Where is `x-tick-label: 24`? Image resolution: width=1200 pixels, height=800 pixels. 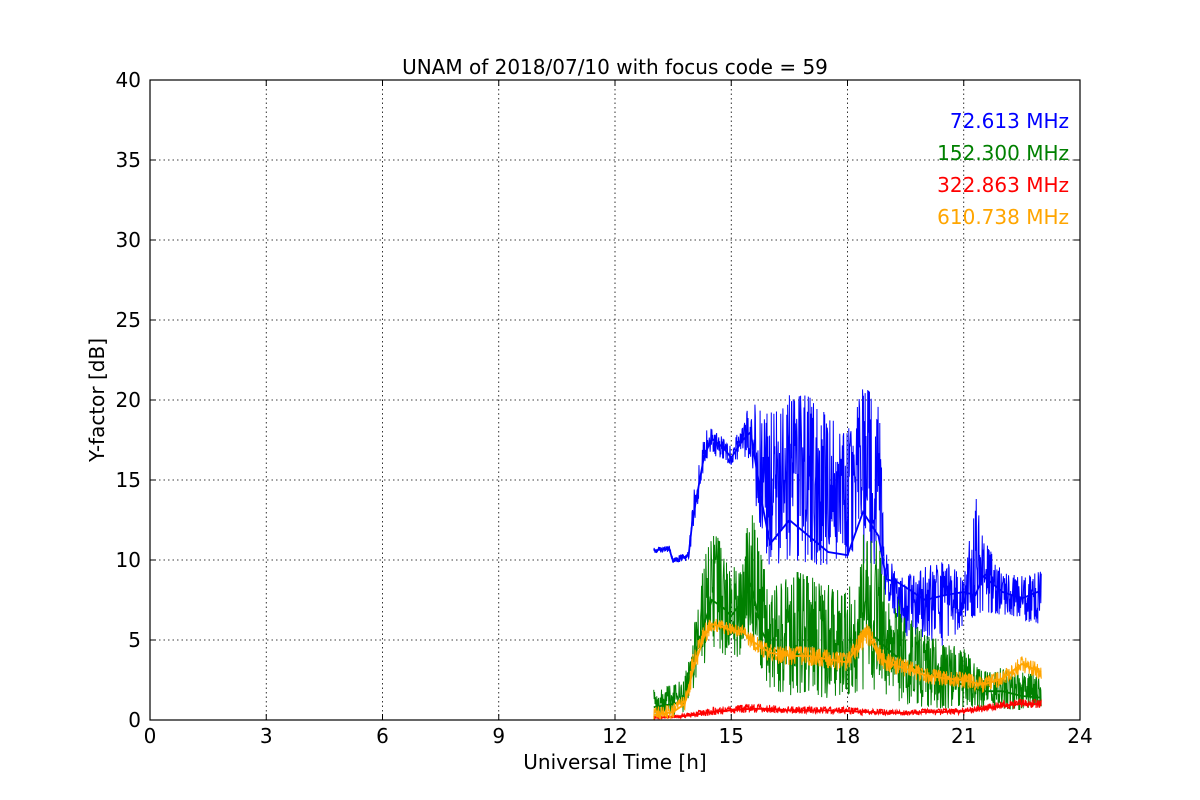
x-tick-label: 24 is located at coordinates (1079, 736).